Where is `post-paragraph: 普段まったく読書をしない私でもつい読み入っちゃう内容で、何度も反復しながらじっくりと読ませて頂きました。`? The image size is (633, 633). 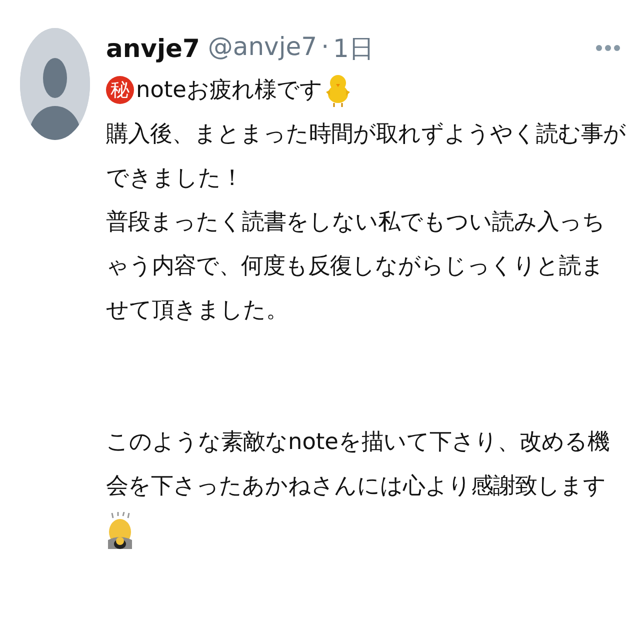
post-paragraph: 普段まったく読書をしない私でもつい読み入っちゃう内容で、何度も反復しながらじっくりと読ませて頂きました。 is located at coordinates (356, 266).